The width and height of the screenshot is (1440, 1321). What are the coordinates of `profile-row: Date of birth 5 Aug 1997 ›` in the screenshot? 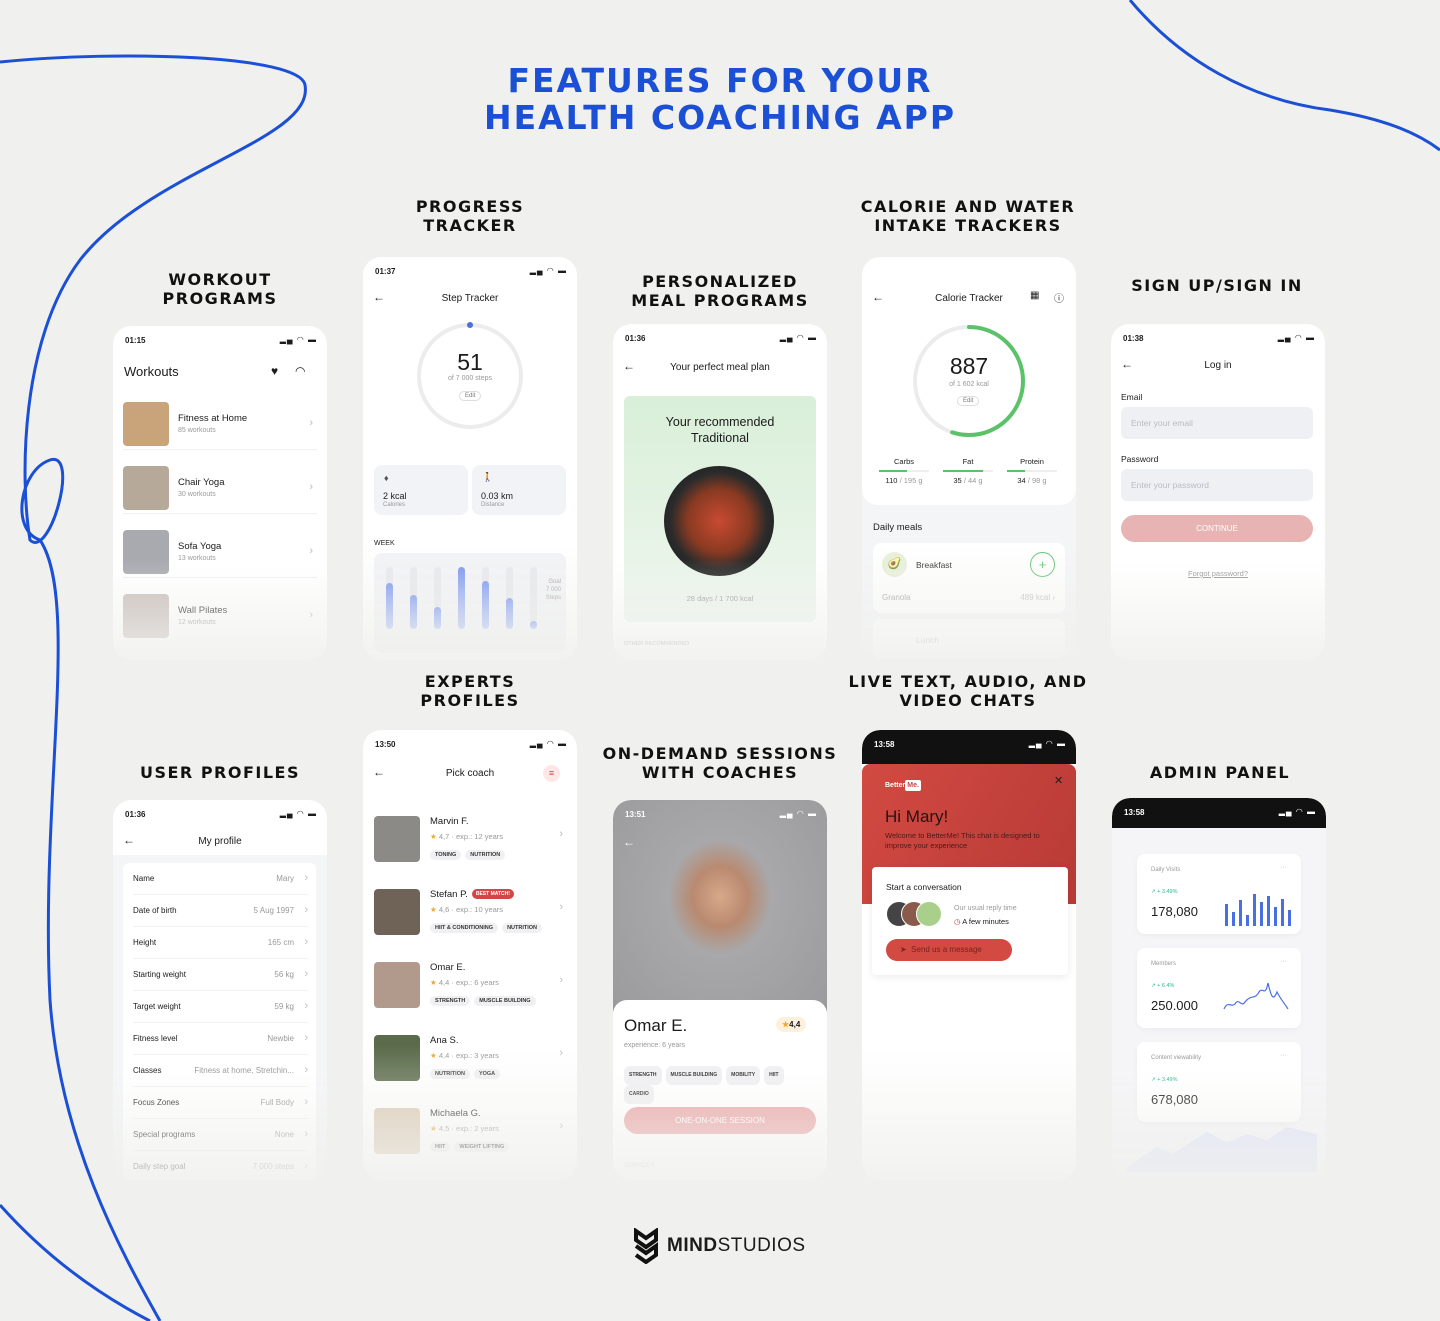 It's located at (220, 911).